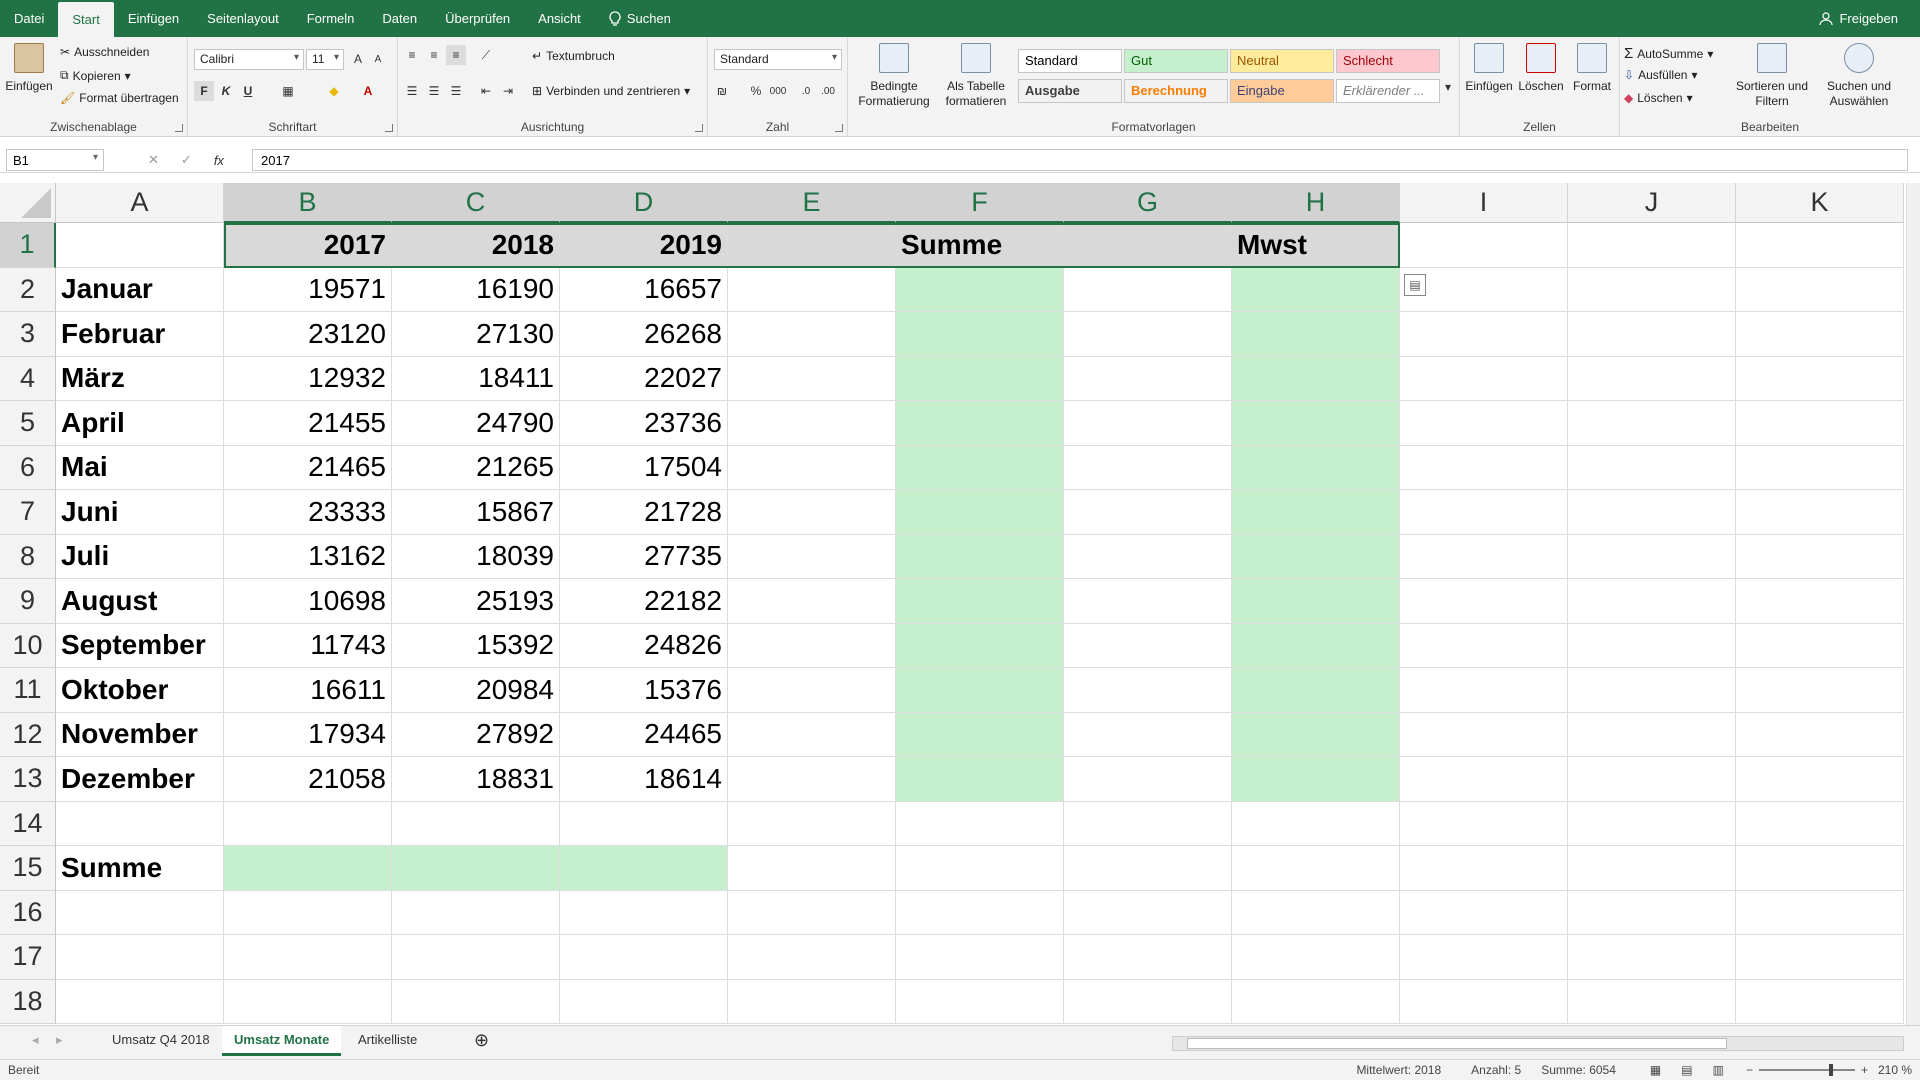 The width and height of the screenshot is (1920, 1080). I want to click on value-cell: 11743, so click(308, 645).